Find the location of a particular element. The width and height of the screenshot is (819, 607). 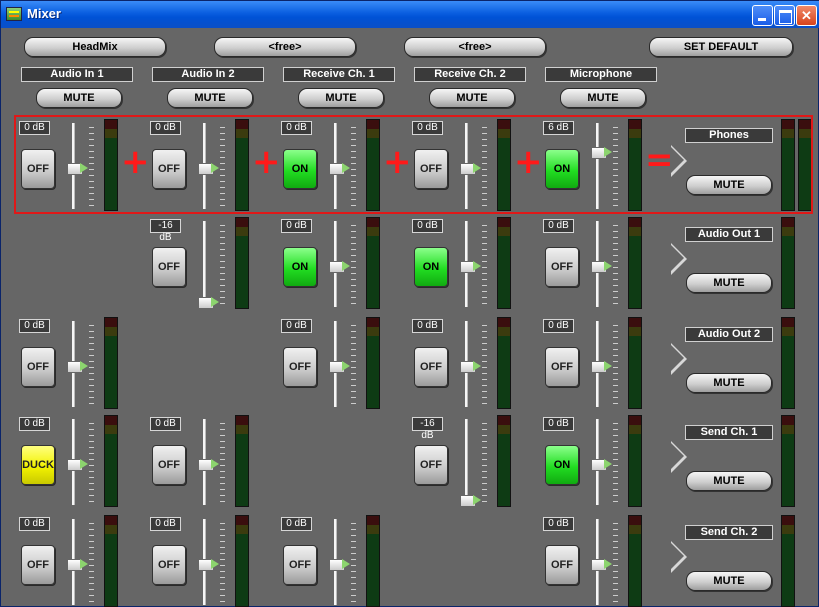

mute-button-send-ch-2: MUTE is located at coordinates (729, 581).